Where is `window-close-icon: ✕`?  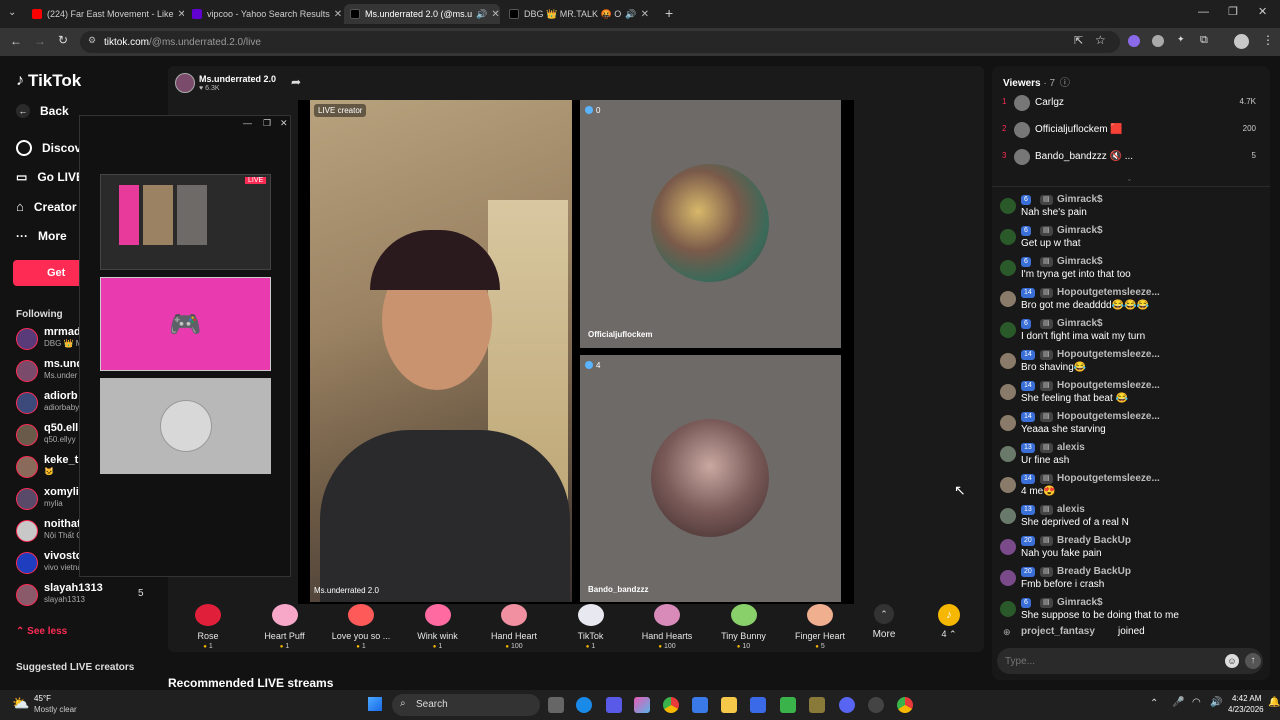
window-close-icon: ✕ is located at coordinates (1262, 11).